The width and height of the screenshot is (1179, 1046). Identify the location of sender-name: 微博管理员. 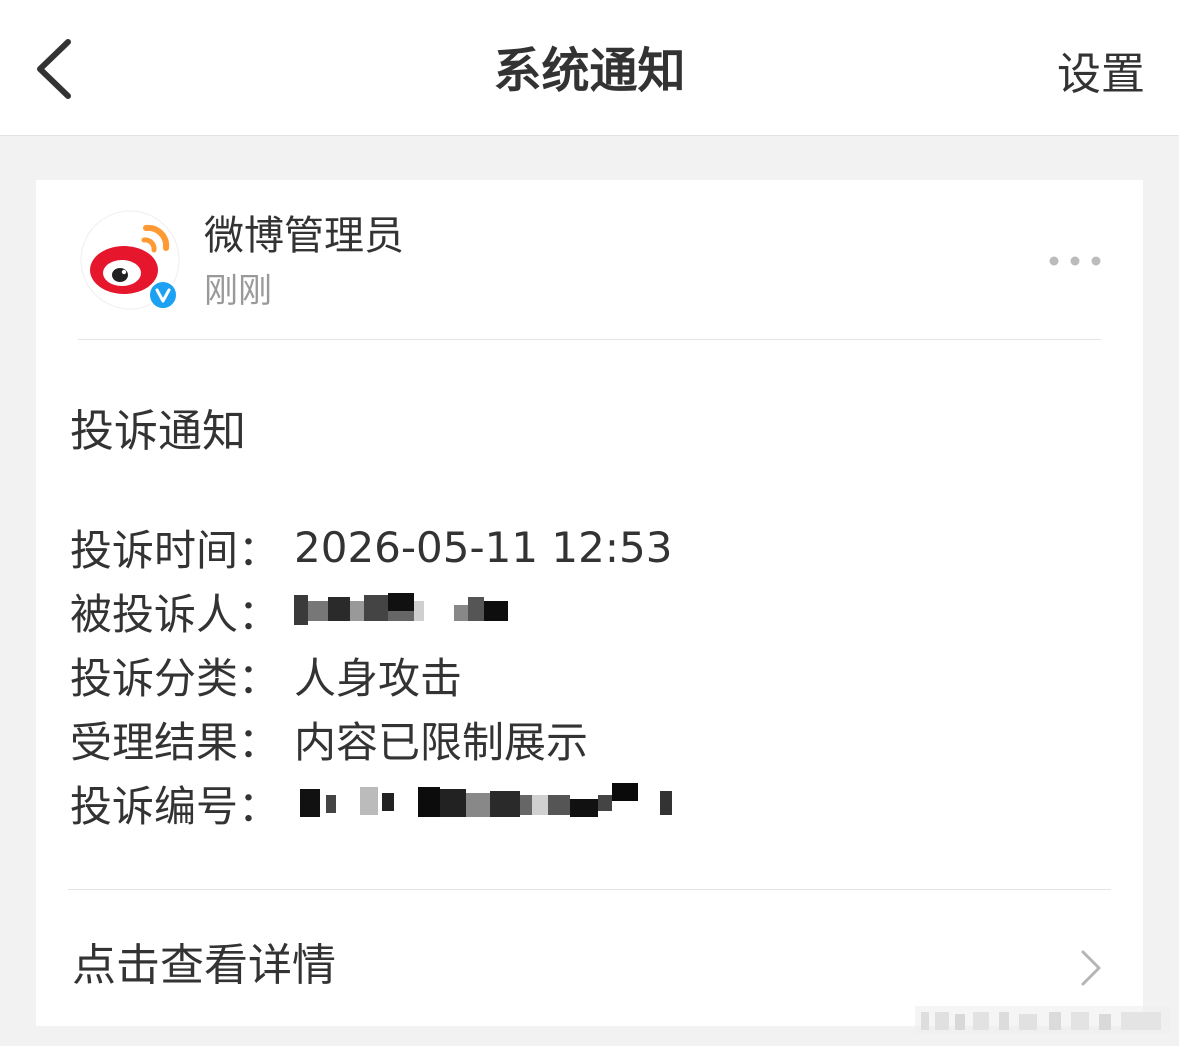
(304, 236).